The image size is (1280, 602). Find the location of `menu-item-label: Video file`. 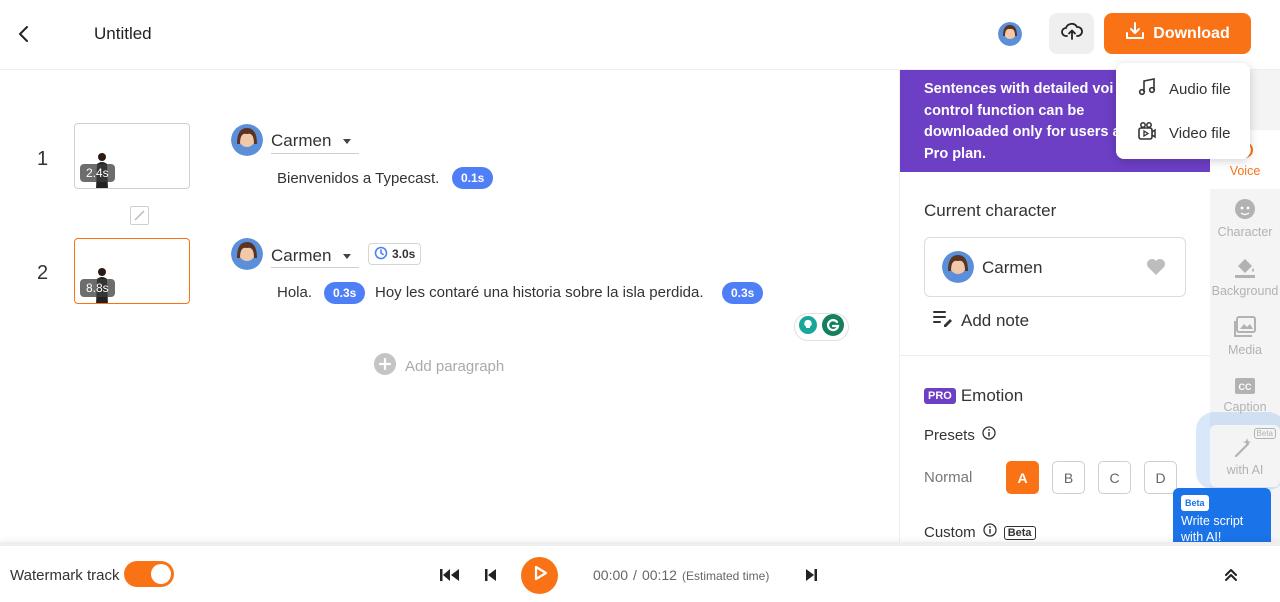

menu-item-label: Video file is located at coordinates (1200, 133).